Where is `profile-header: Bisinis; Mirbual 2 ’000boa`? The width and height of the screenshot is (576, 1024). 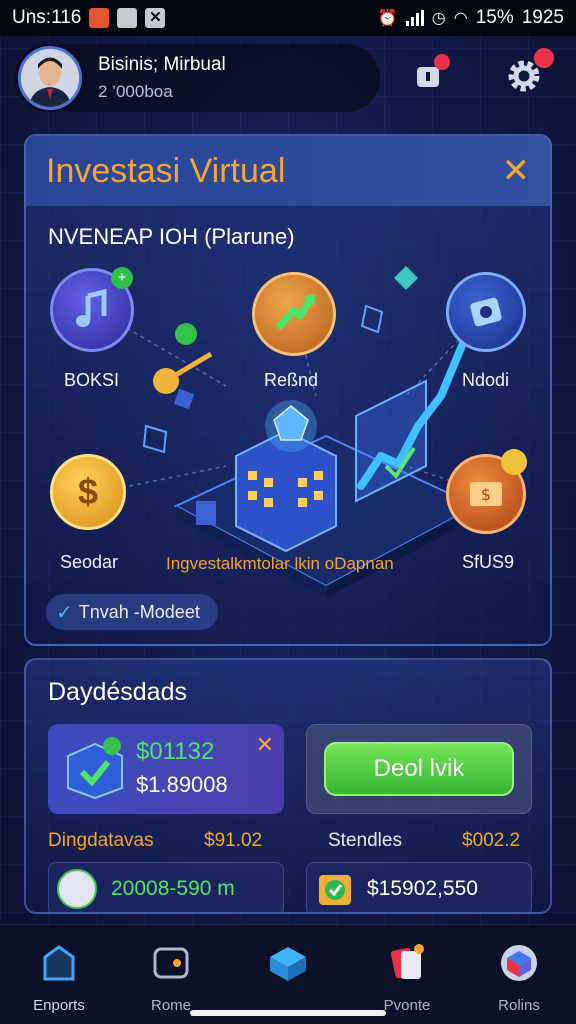 profile-header: Bisinis; Mirbual 2 ’000boa is located at coordinates (197, 78).